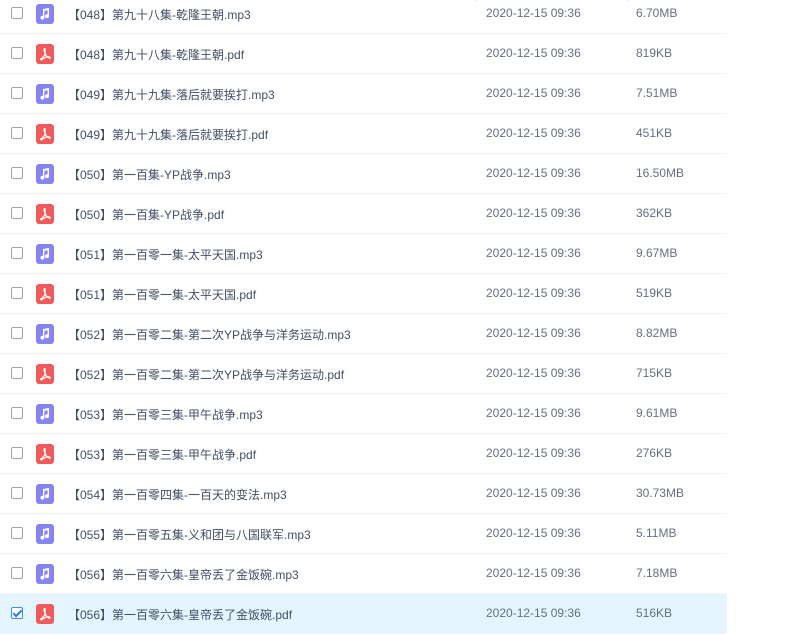 This screenshot has height=635, width=802. I want to click on file-name: 【052】第一百零二集-第二次YP战争与洋务运动.mp3, so click(209, 334).